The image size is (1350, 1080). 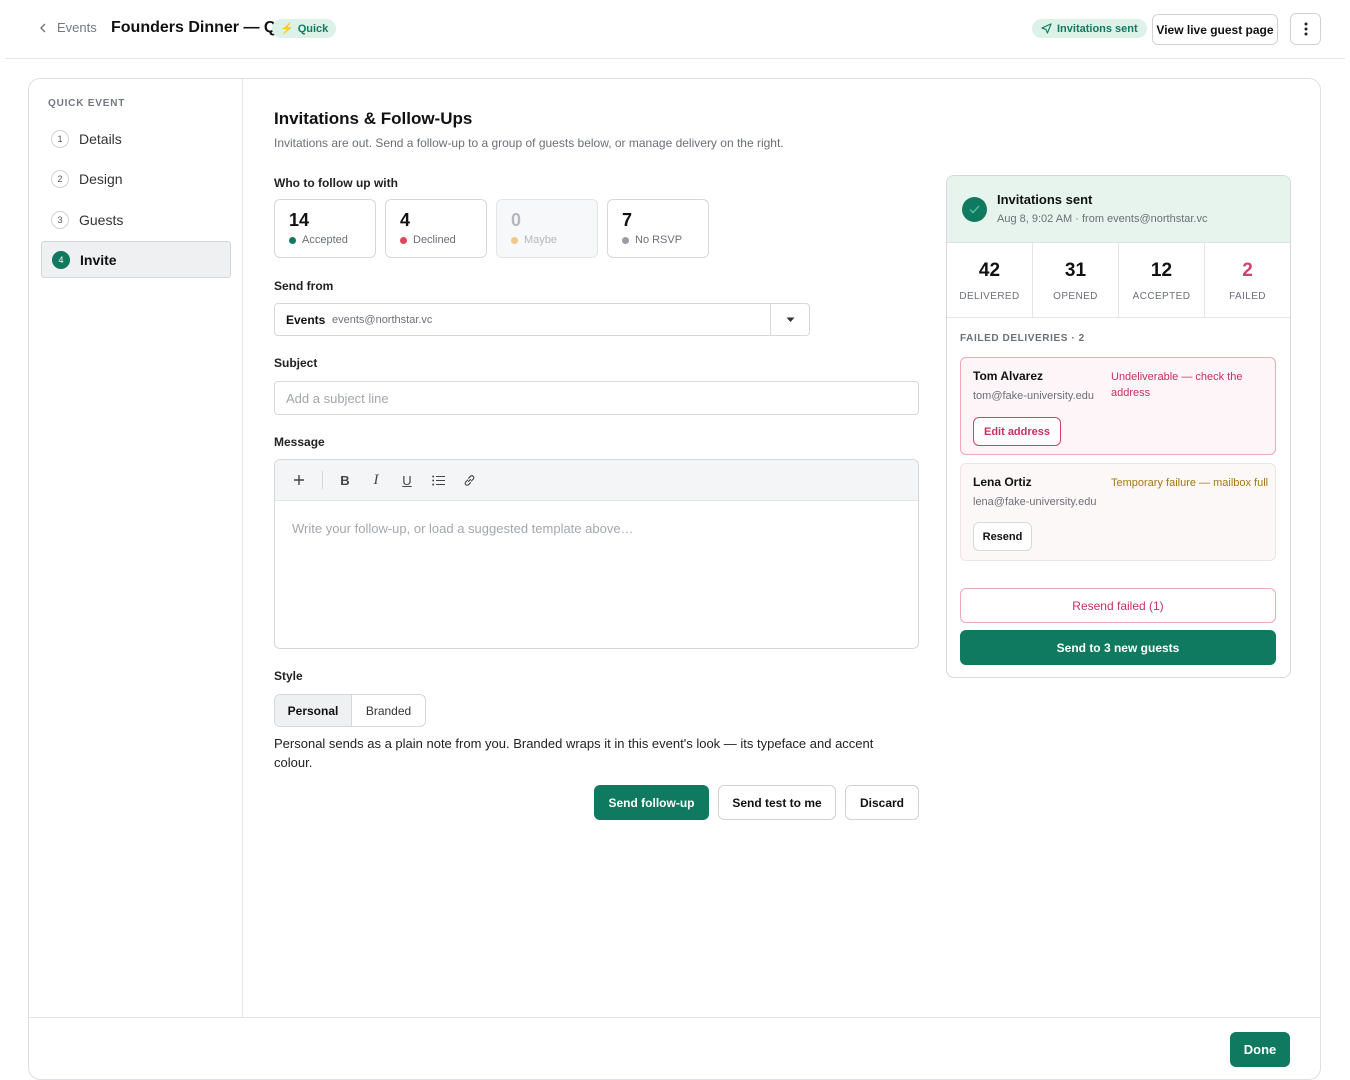 I want to click on stat-value: 12, so click(x=1161, y=270).